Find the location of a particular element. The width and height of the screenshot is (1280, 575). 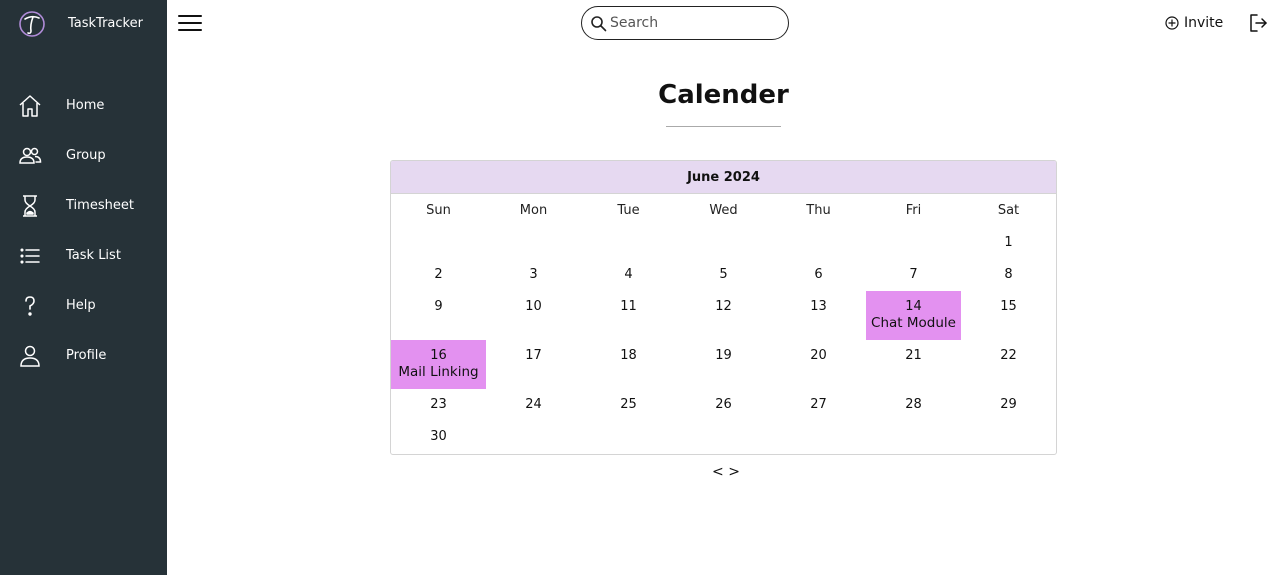

weekday-label: Fri is located at coordinates (913, 210).